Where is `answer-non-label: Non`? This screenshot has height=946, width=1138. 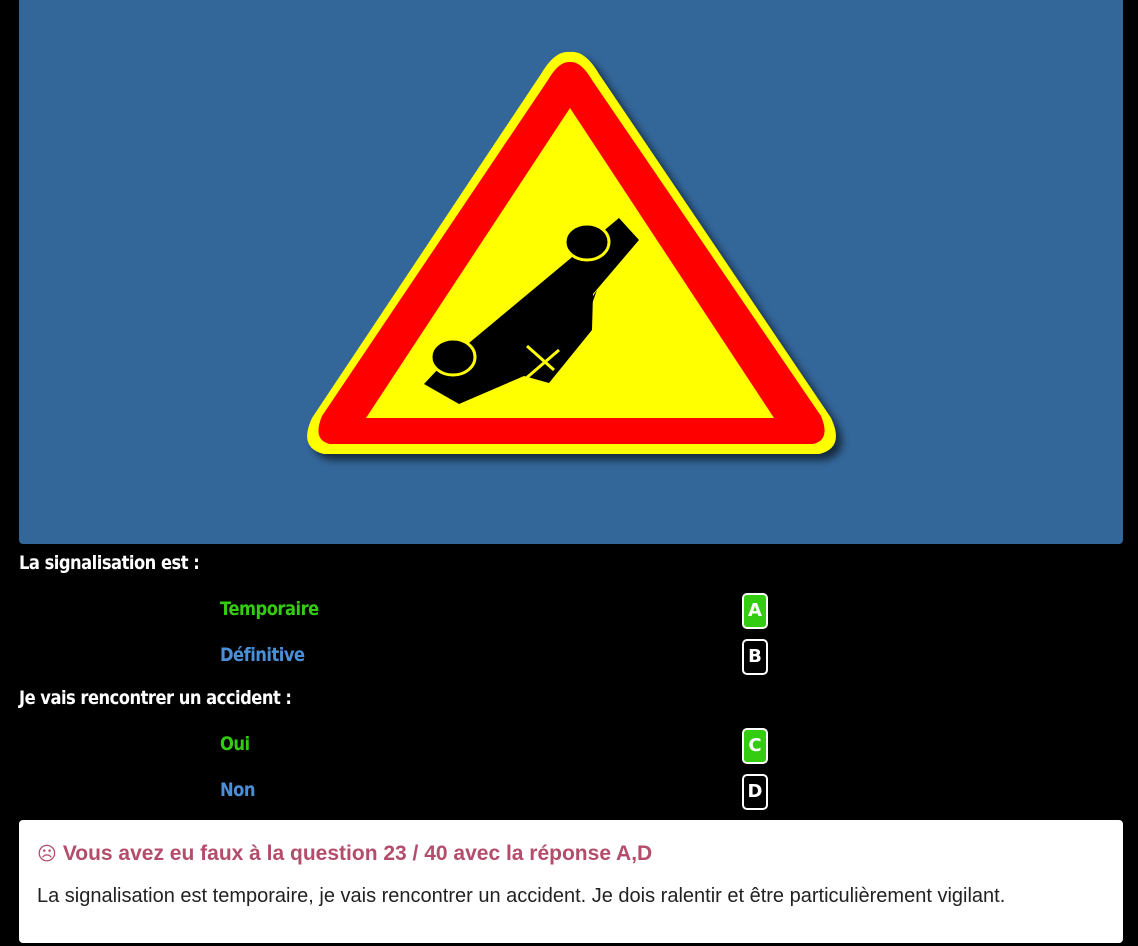 answer-non-label: Non is located at coordinates (238, 790).